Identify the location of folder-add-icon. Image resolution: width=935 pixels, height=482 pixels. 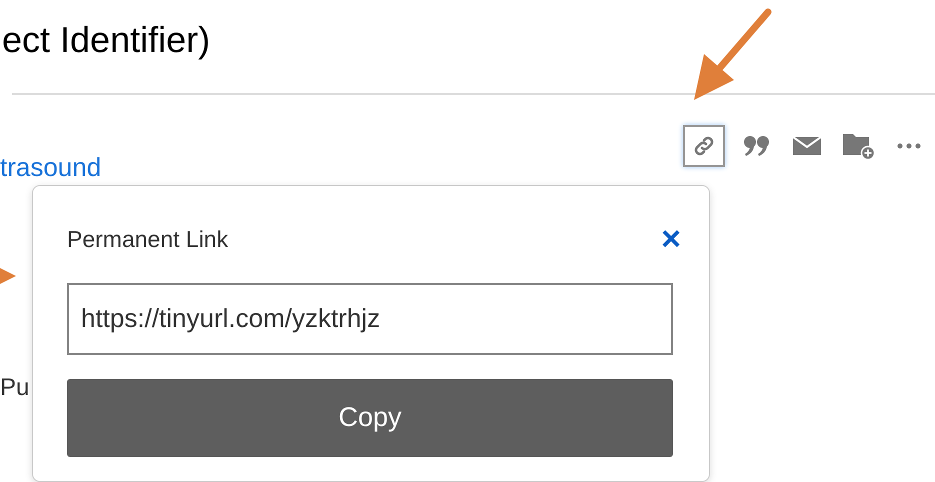
(859, 146).